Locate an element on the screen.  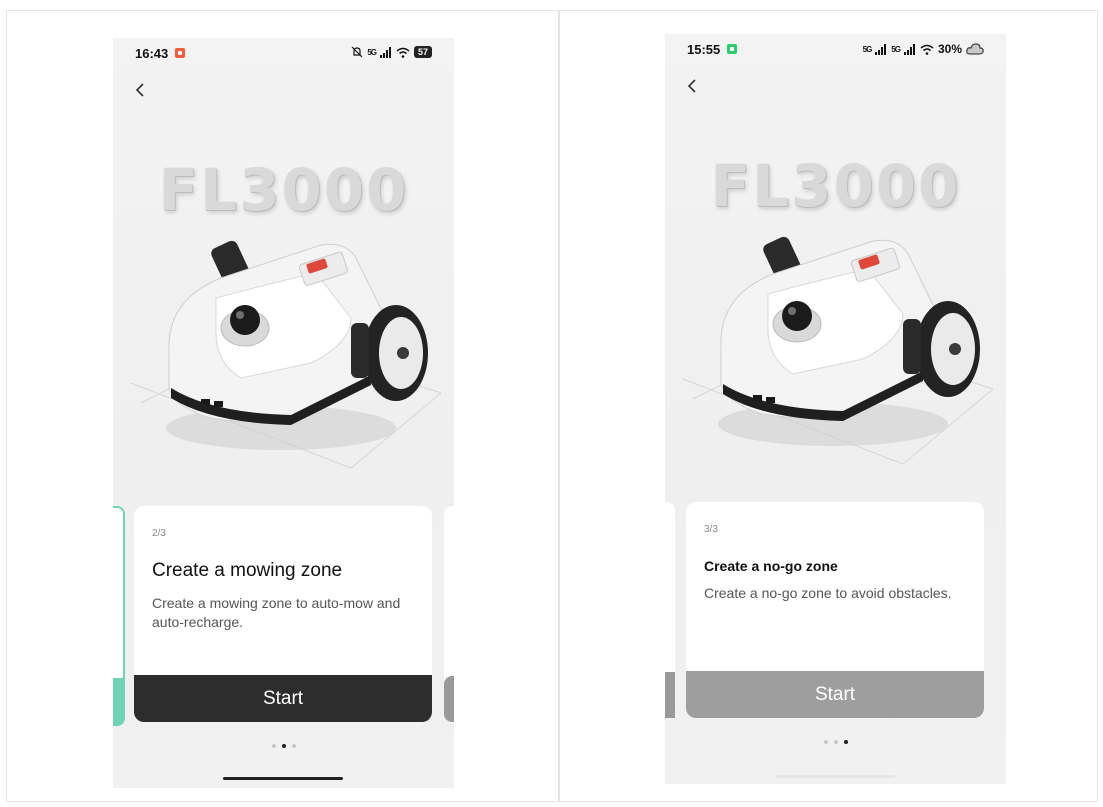
step-counter: 3/3 is located at coordinates (711, 529).